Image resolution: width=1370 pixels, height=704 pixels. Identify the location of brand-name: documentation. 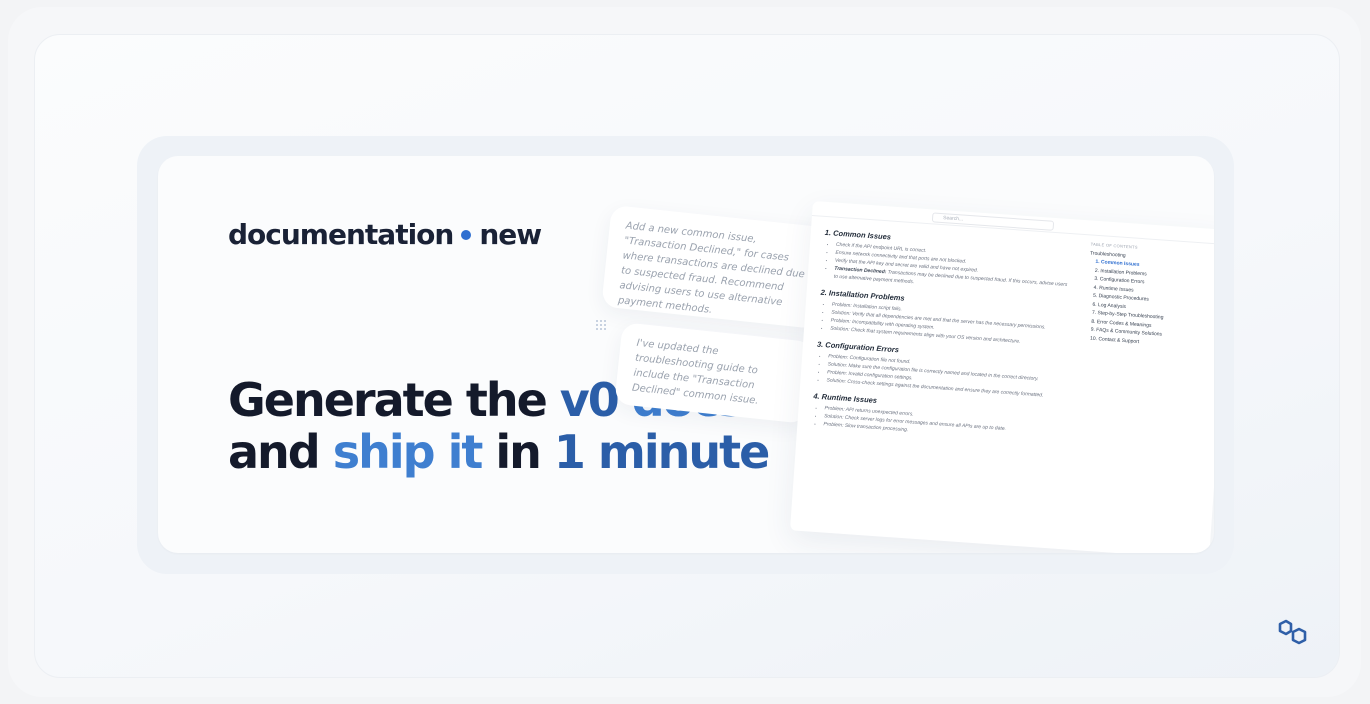
(341, 234).